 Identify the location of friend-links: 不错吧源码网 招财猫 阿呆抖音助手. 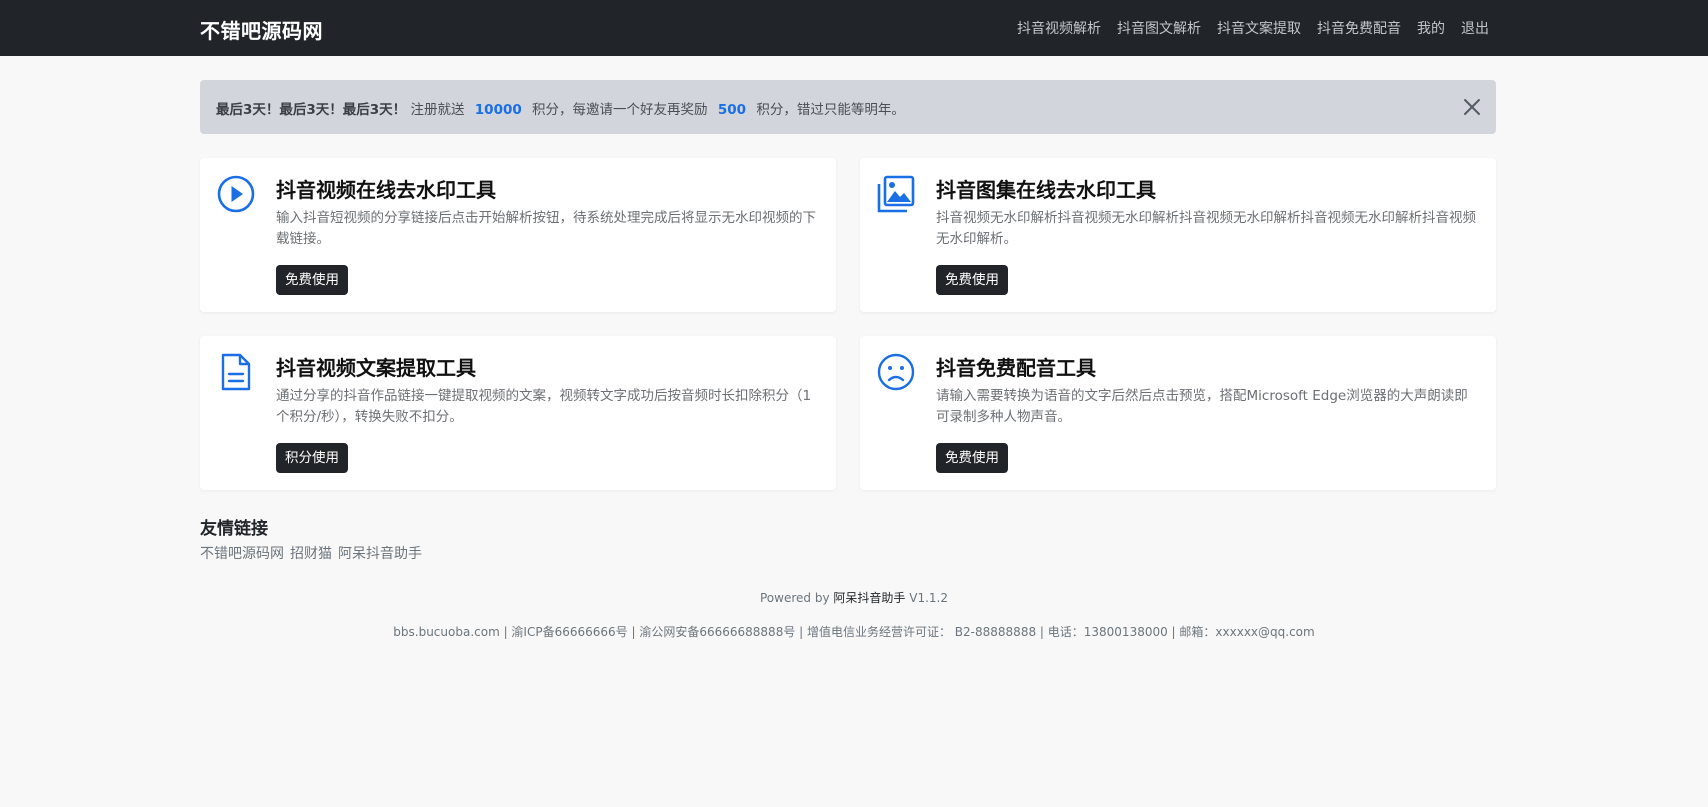
(311, 553).